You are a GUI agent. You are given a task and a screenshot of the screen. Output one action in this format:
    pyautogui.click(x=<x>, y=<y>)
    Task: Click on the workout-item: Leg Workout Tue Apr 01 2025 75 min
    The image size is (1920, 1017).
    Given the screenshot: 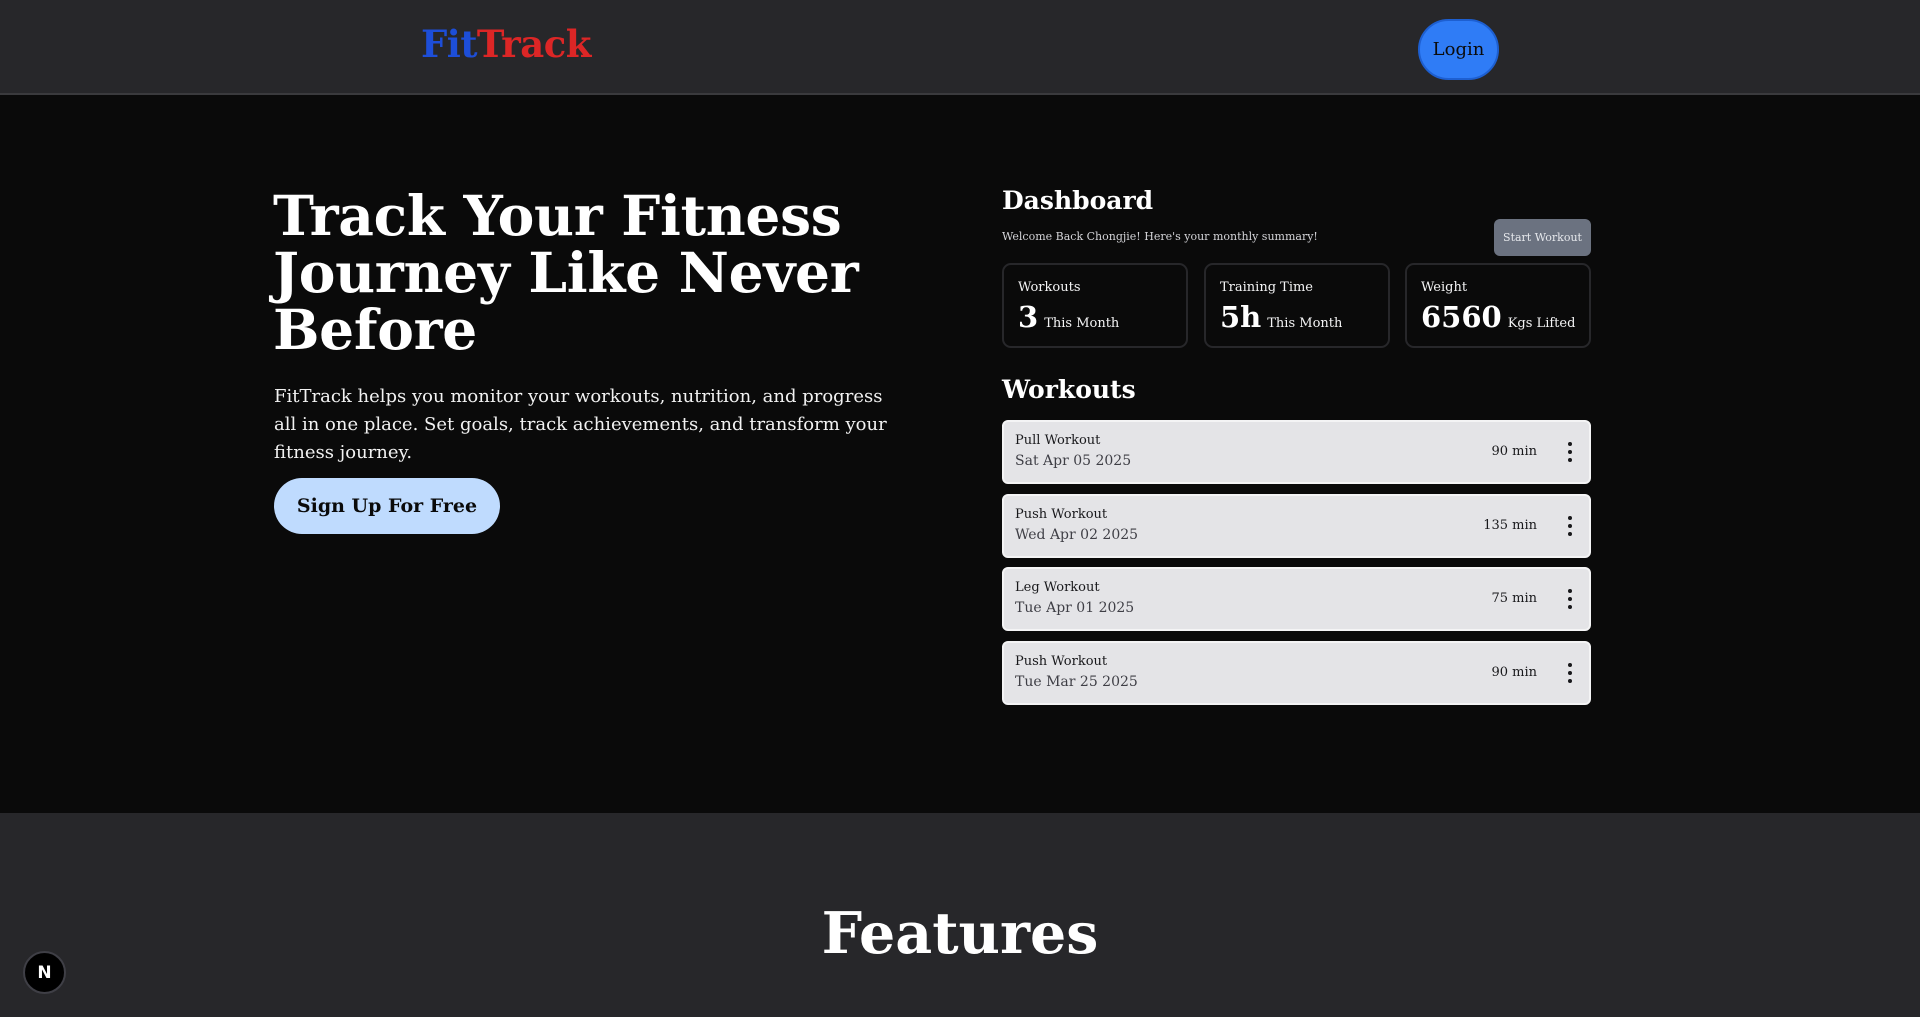 What is the action you would take?
    pyautogui.click(x=1296, y=599)
    